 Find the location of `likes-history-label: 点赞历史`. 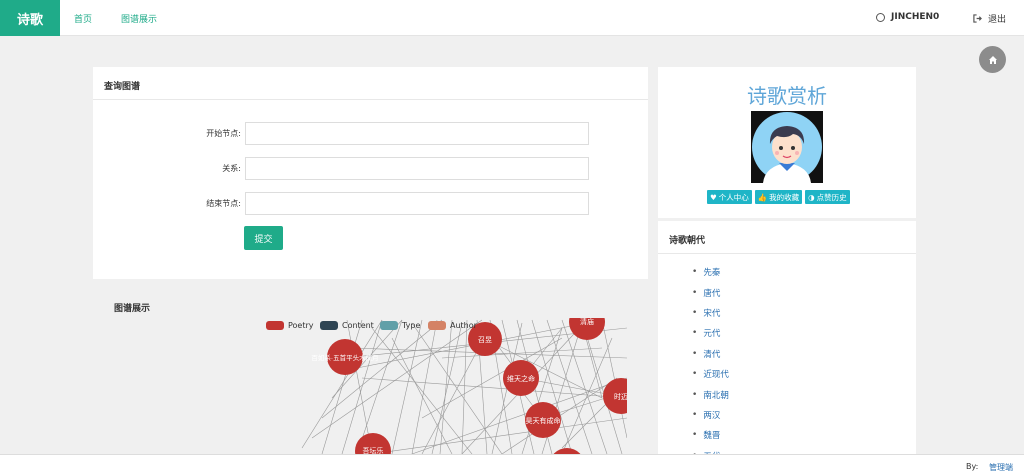

likes-history-label: 点赞历史 is located at coordinates (831, 197).